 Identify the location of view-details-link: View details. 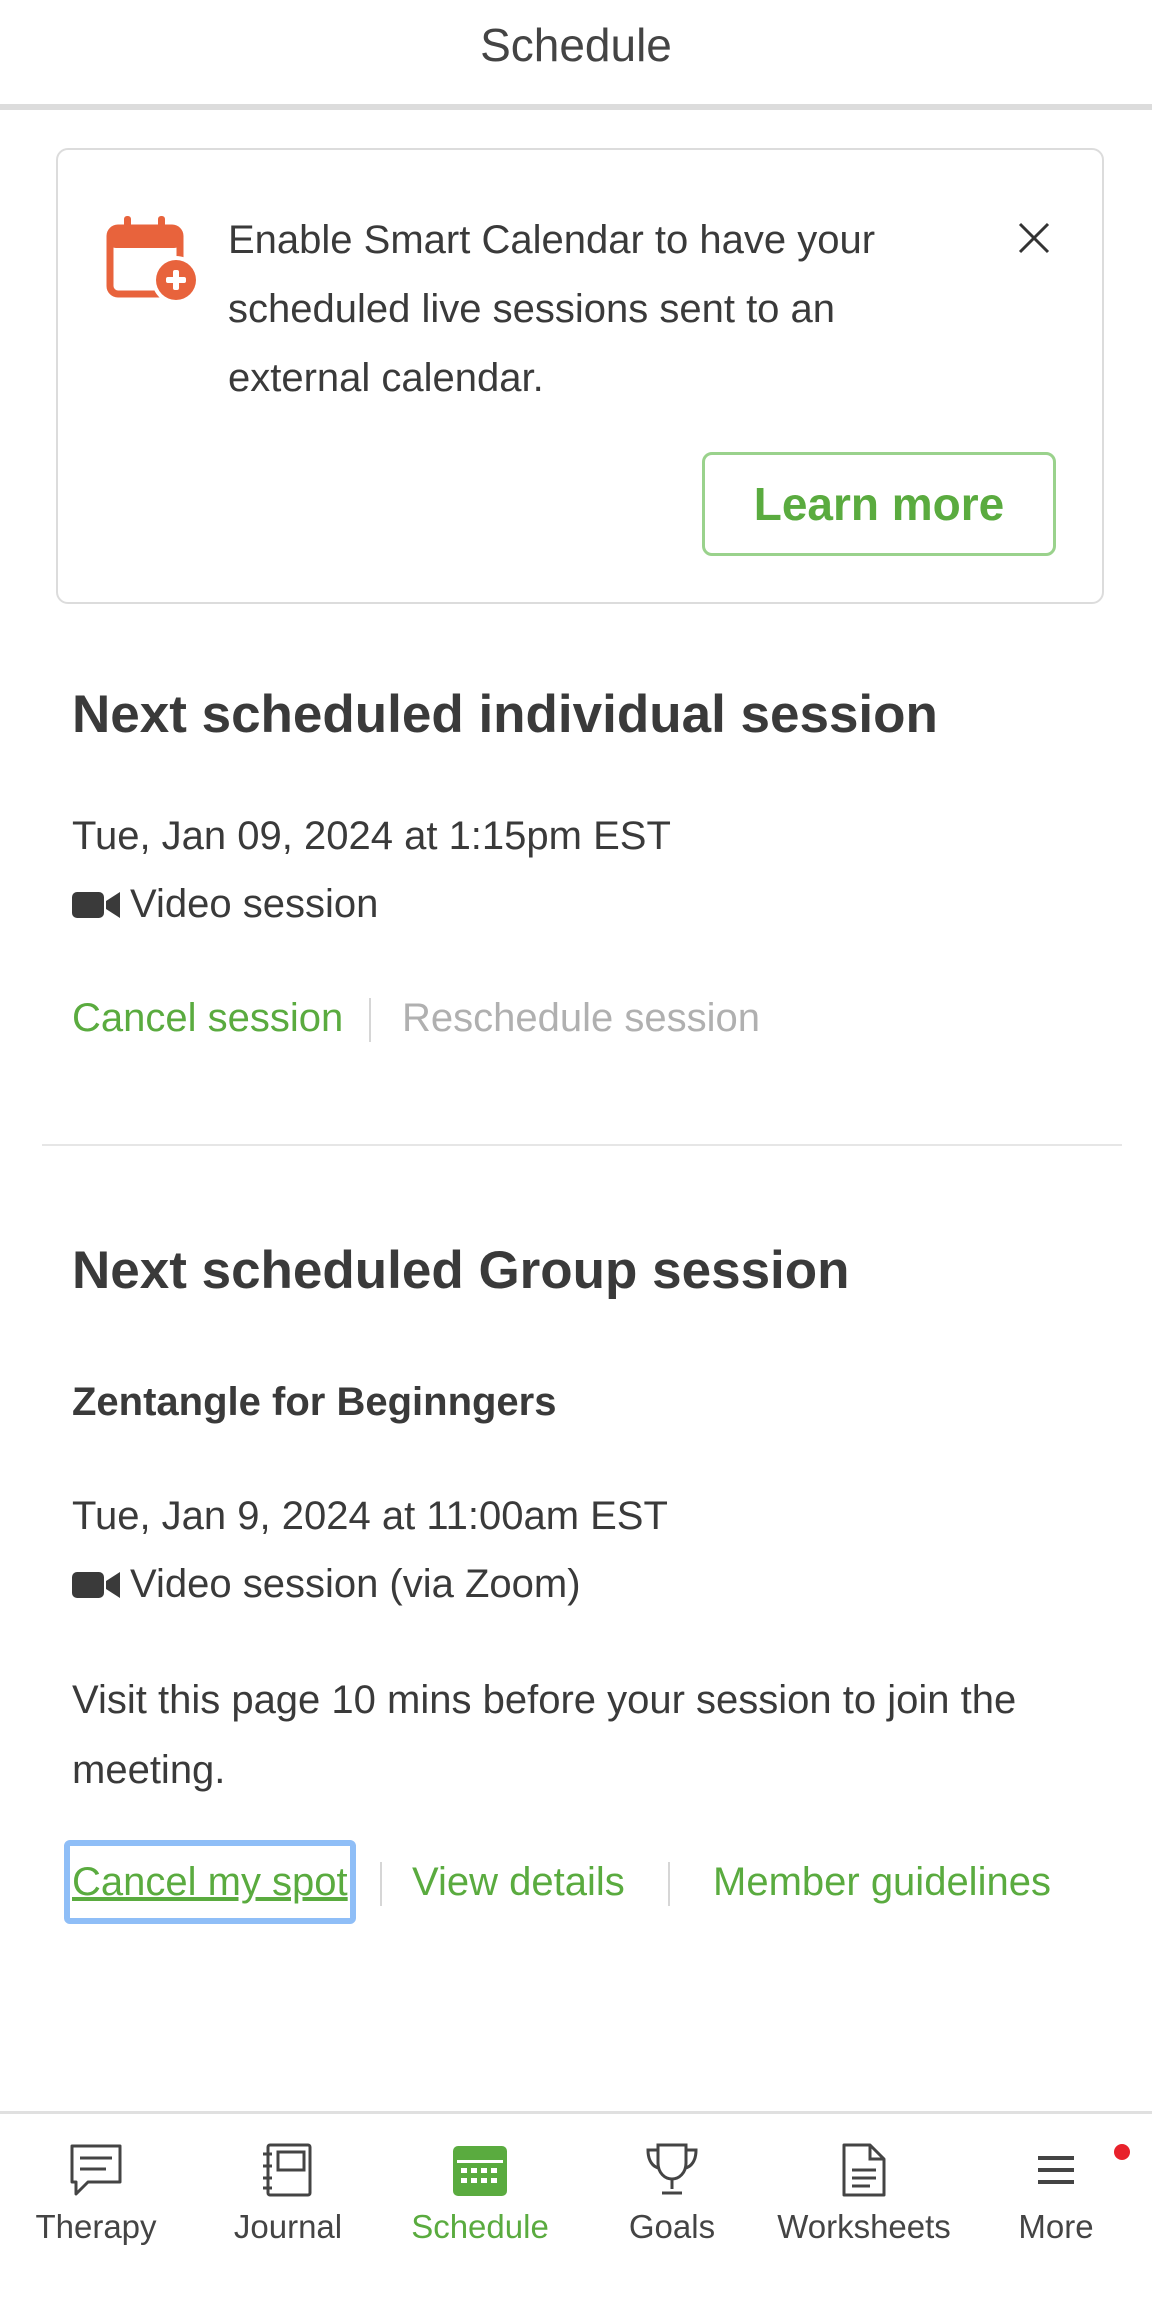
(518, 1882).